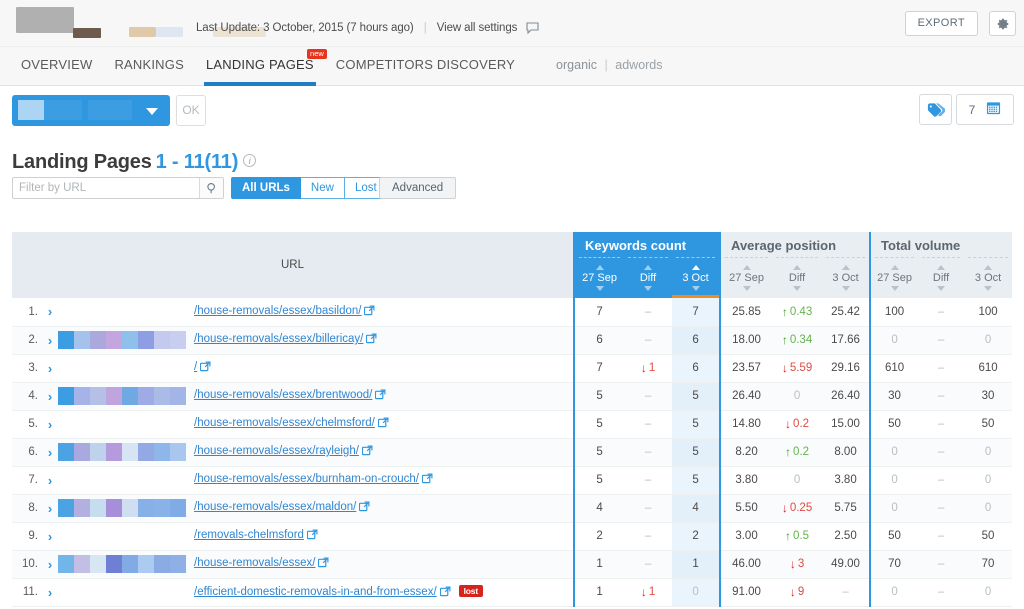 The image size is (1024, 609). Describe the element at coordinates (254, 563) in the screenshot. I see `url-link: /house-removals/essex/` at that location.